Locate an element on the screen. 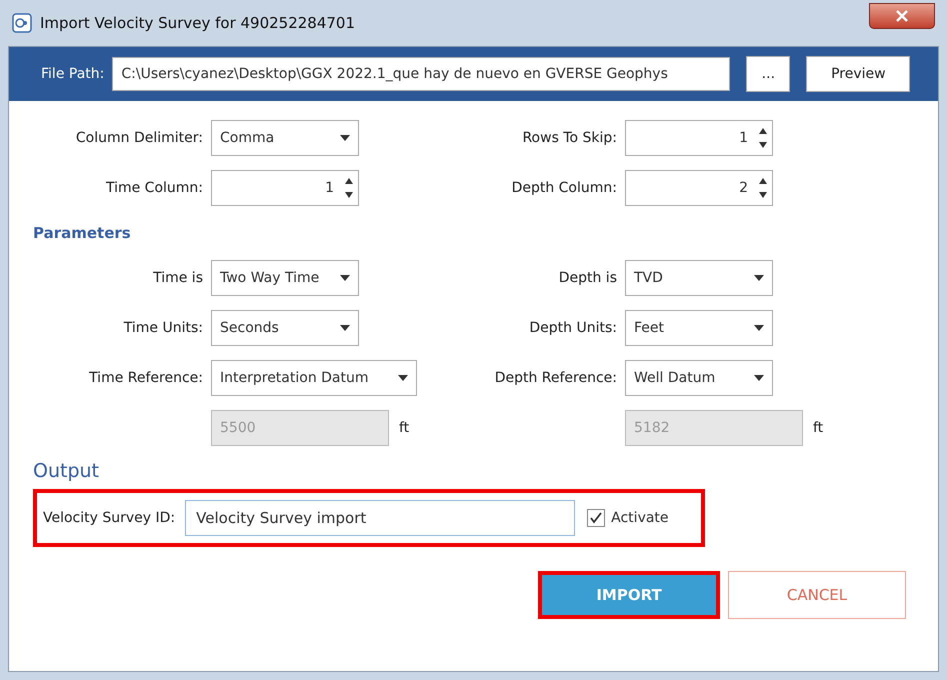 Image resolution: width=947 pixels, height=680 pixels. field-label: Depth is is located at coordinates (587, 278).